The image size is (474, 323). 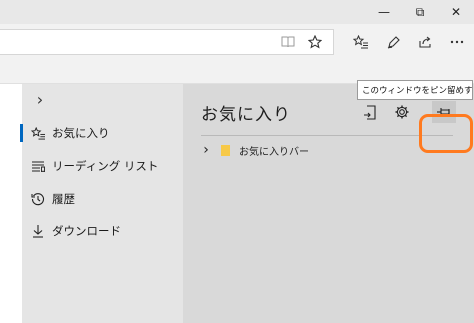 I want to click on nav-item-label: 履歴, so click(x=63, y=199).